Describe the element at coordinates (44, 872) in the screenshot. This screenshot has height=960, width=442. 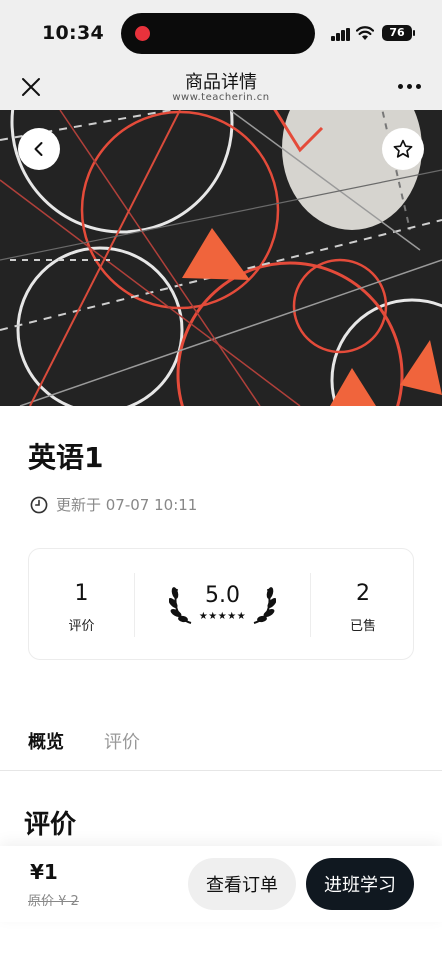
I see `price: ¥1` at that location.